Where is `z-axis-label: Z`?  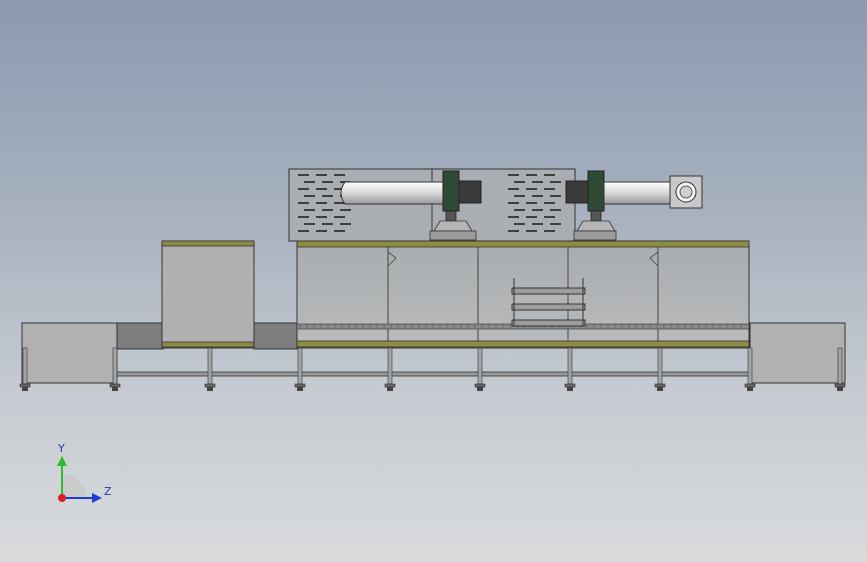 z-axis-label: Z is located at coordinates (108, 491).